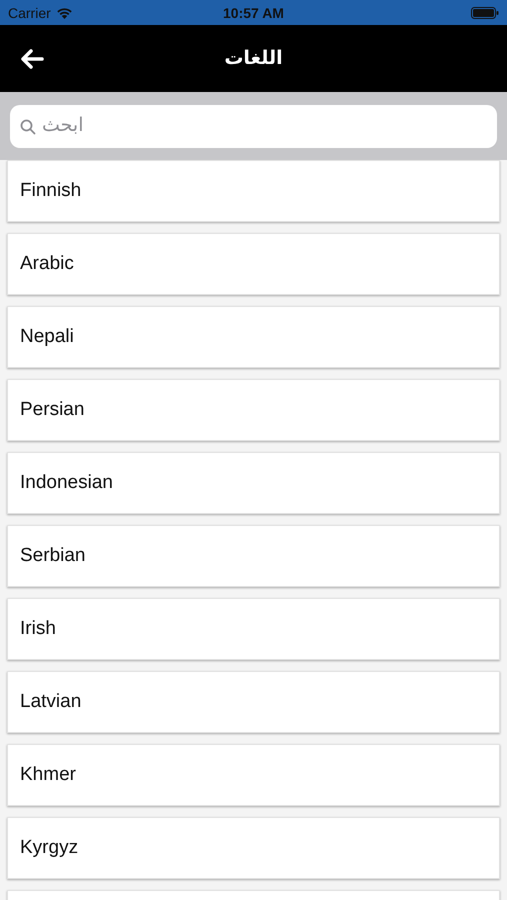 The image size is (507, 900). Describe the element at coordinates (253, 410) in the screenshot. I see `language-item: Persian` at that location.